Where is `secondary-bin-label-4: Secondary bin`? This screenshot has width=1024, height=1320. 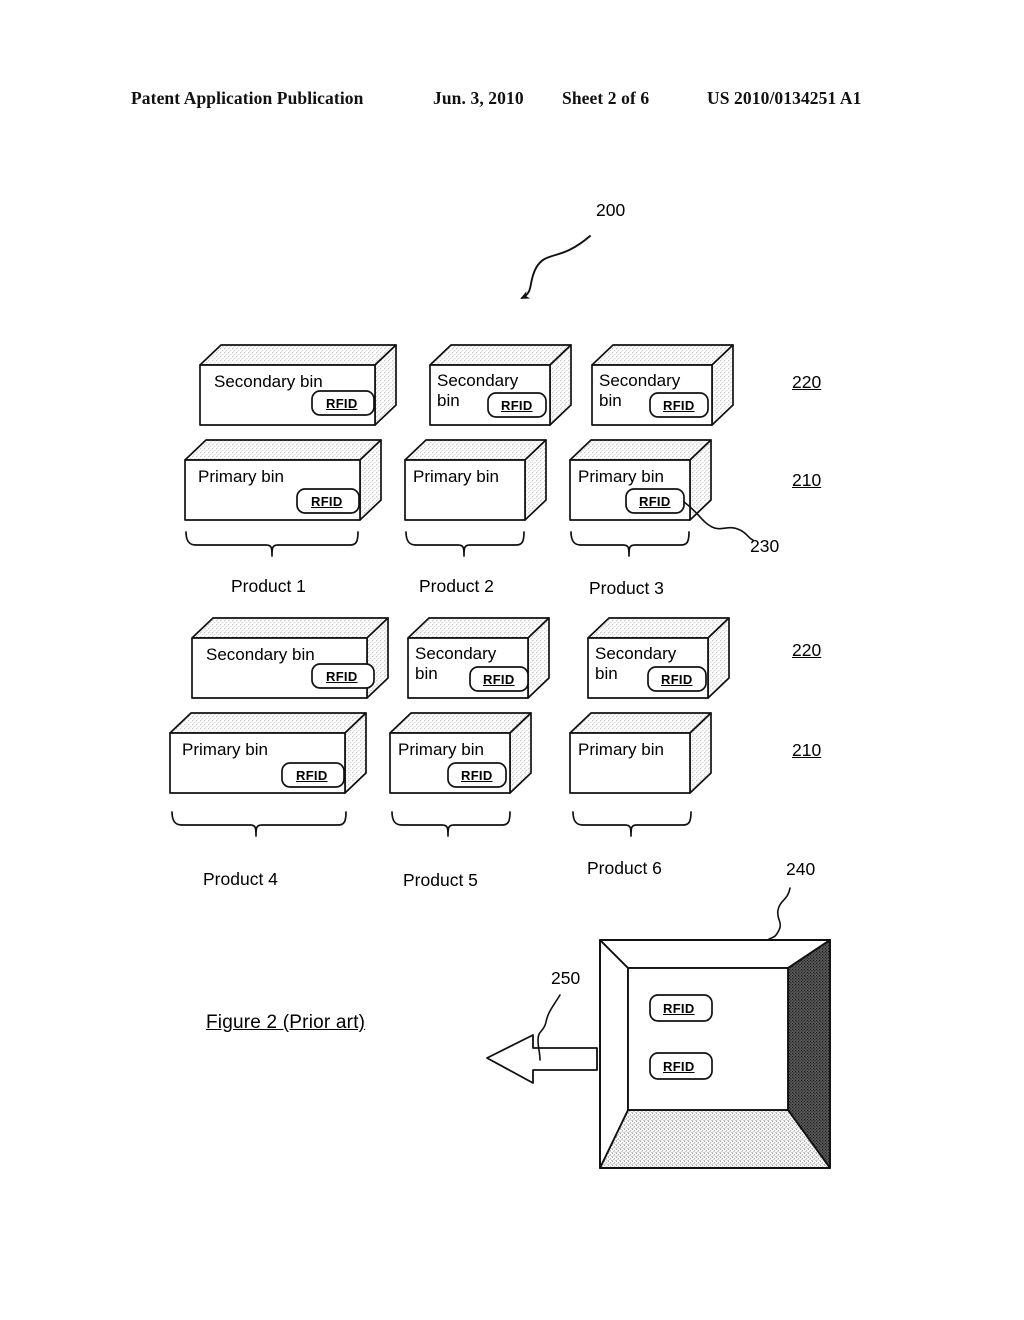
secondary-bin-label-4: Secondary bin is located at coordinates (260, 654).